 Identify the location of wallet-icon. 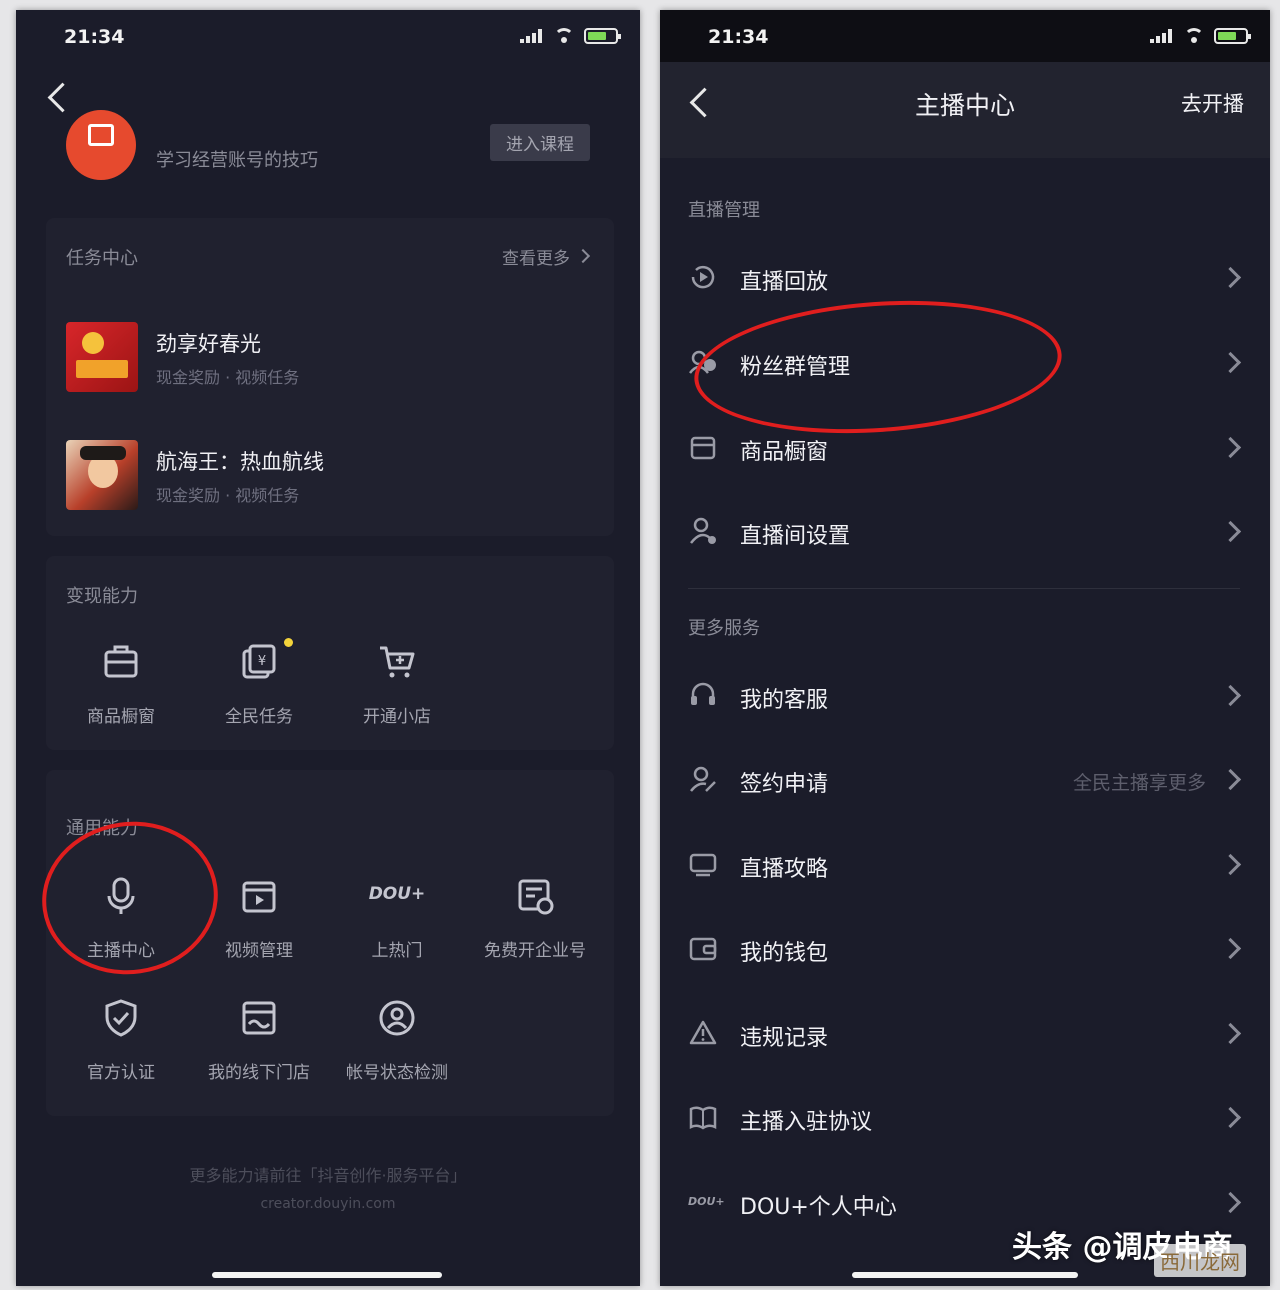
(703, 949).